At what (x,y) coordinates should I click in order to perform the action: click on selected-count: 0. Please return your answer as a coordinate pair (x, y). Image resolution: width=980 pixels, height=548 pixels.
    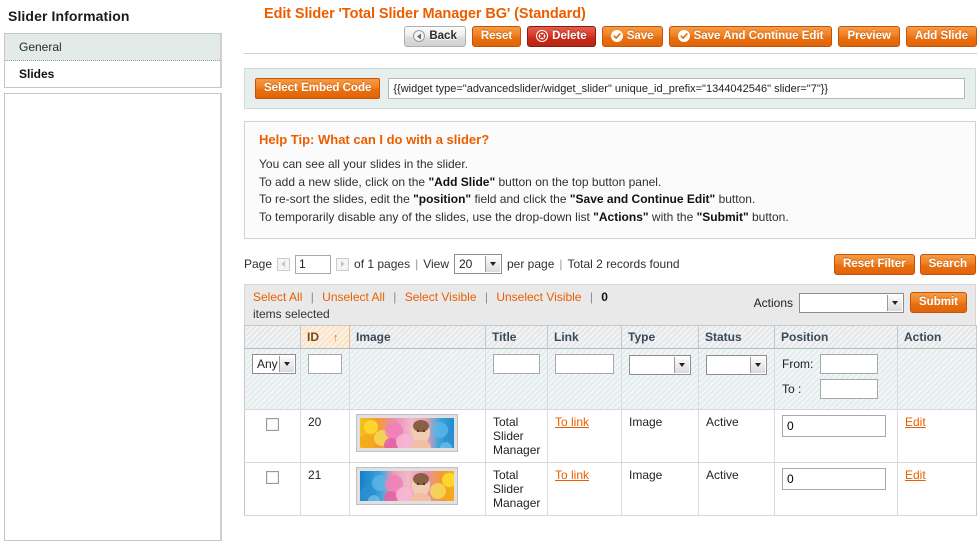
    Looking at the image, I should click on (604, 297).